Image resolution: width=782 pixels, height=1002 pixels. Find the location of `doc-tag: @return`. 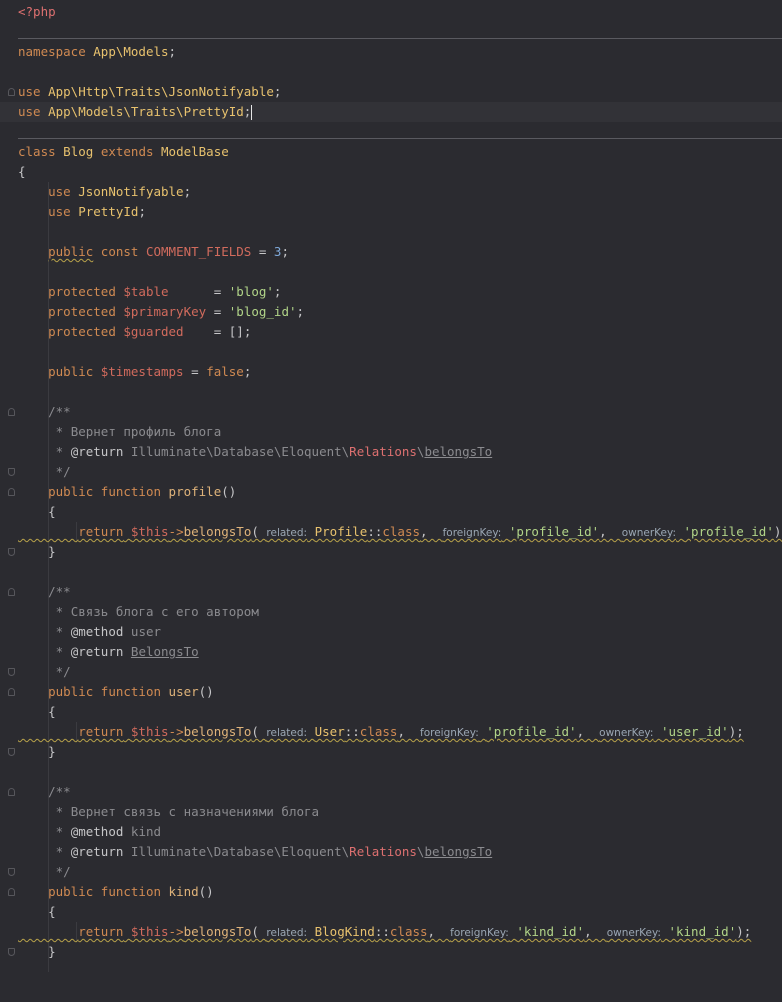

doc-tag: @return is located at coordinates (97, 451).